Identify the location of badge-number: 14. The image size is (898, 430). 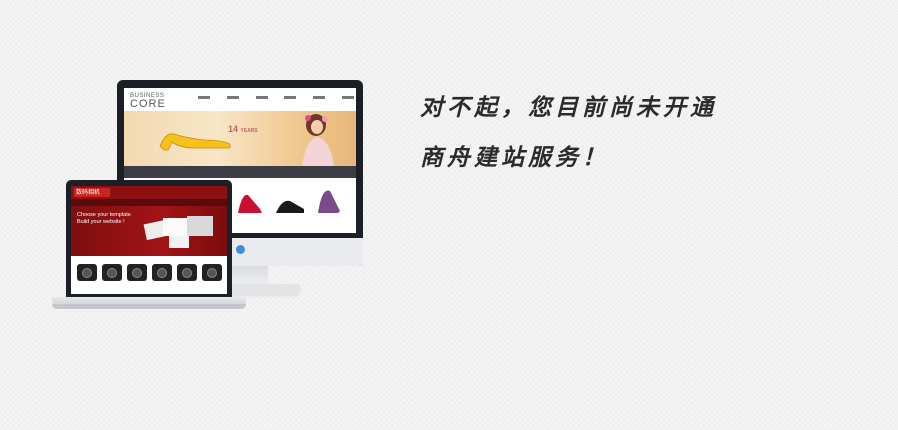
(233, 129).